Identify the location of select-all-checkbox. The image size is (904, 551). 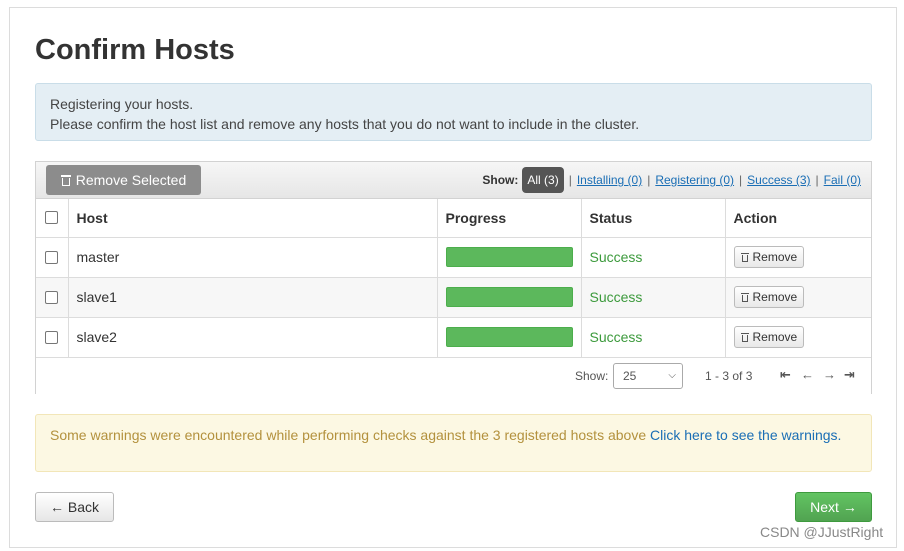
(51, 218).